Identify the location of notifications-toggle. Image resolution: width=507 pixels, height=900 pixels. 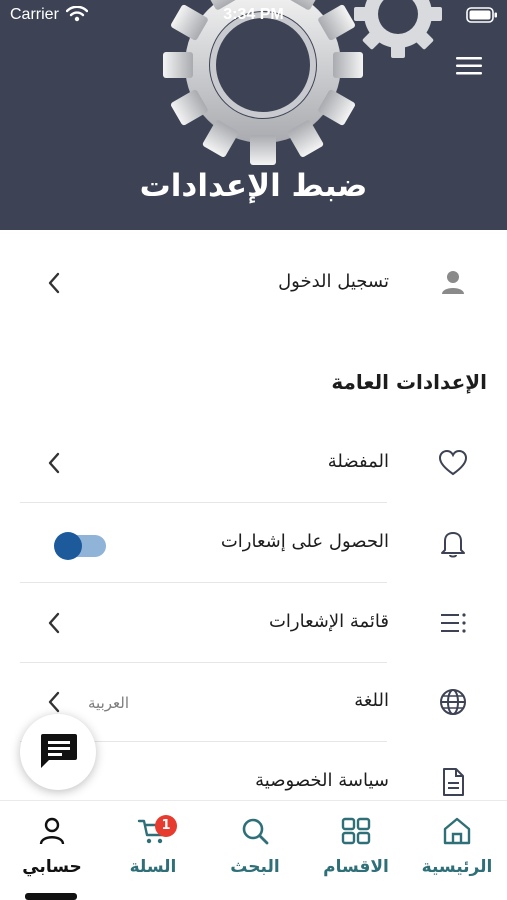
(80, 546).